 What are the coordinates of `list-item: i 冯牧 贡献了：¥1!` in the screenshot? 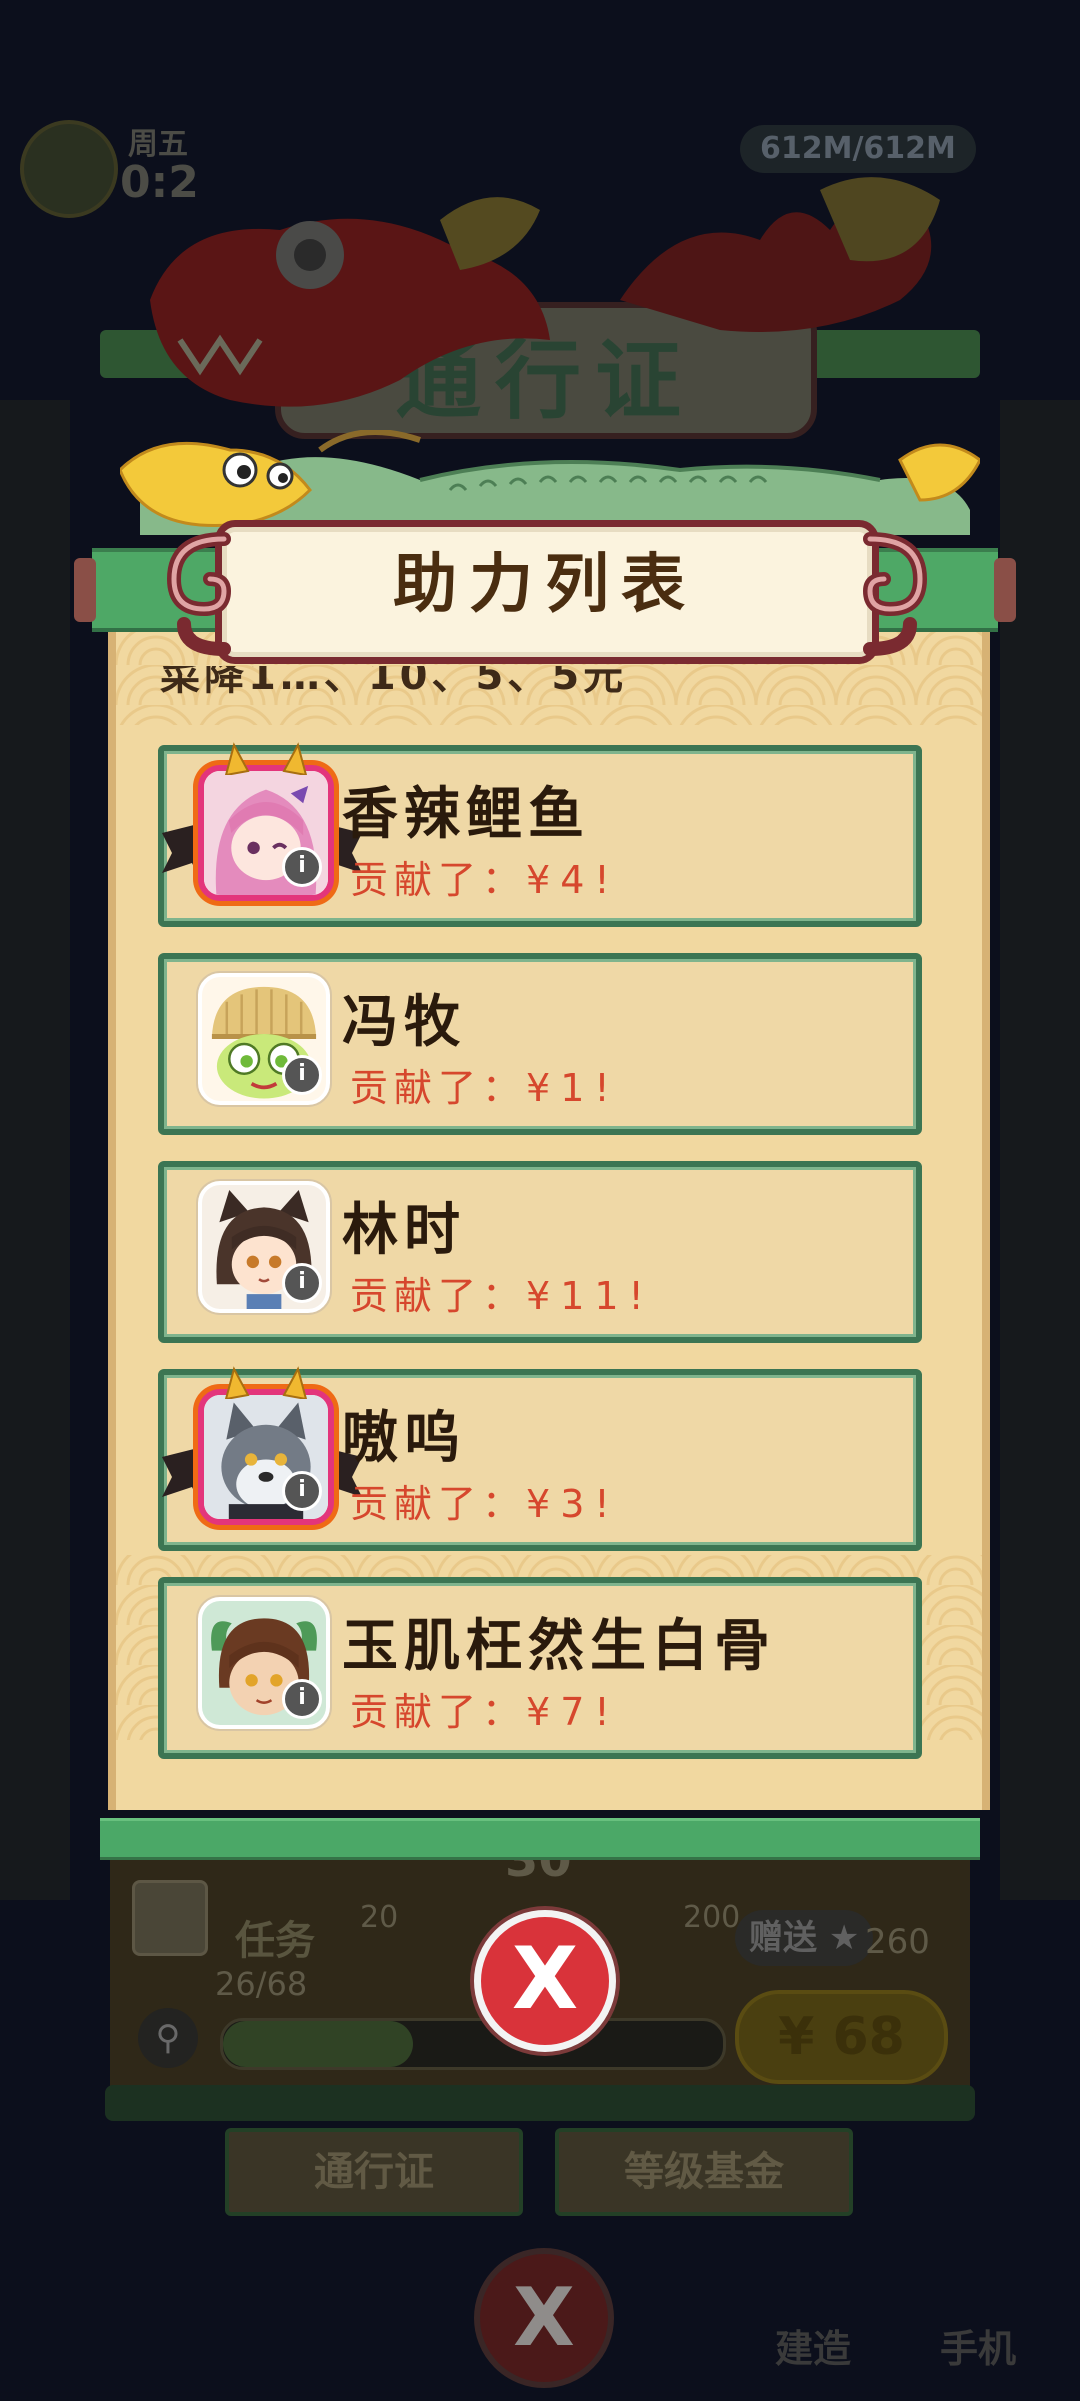 It's located at (540, 1044).